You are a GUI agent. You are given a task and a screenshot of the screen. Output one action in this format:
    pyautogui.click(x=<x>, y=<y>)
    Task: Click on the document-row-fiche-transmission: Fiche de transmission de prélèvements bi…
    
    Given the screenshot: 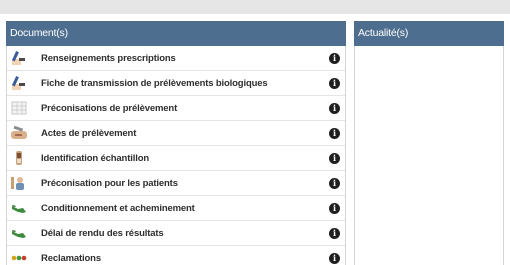 What is the action you would take?
    pyautogui.click(x=176, y=83)
    